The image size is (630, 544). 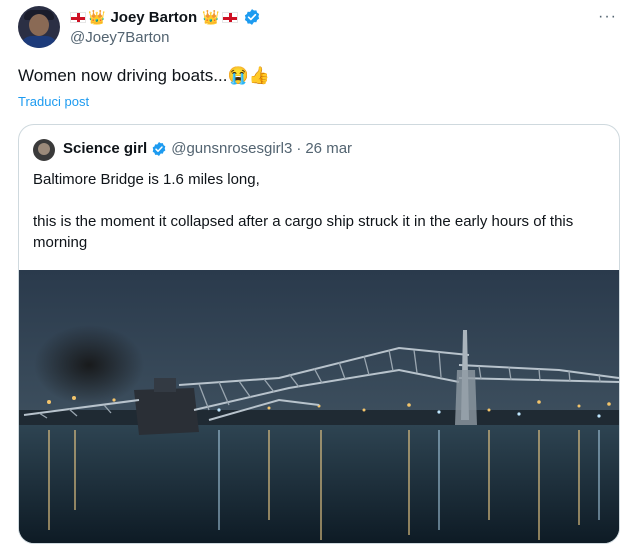 I want to click on quoted-post-header: Science girl @gunsnrosesgirl3 · 26 mar, so click(x=207, y=148).